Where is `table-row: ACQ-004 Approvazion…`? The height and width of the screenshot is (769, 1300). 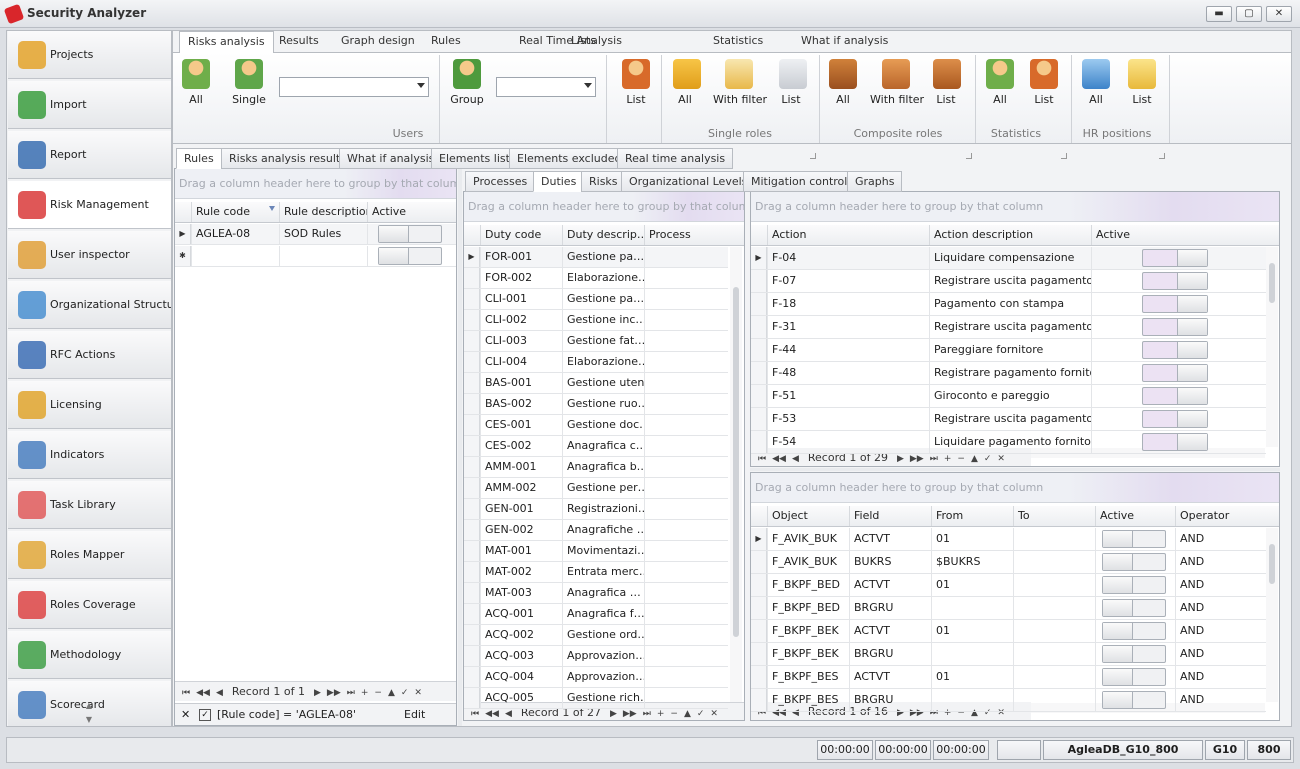
table-row: ACQ-004 Approvazion… is located at coordinates (596, 677).